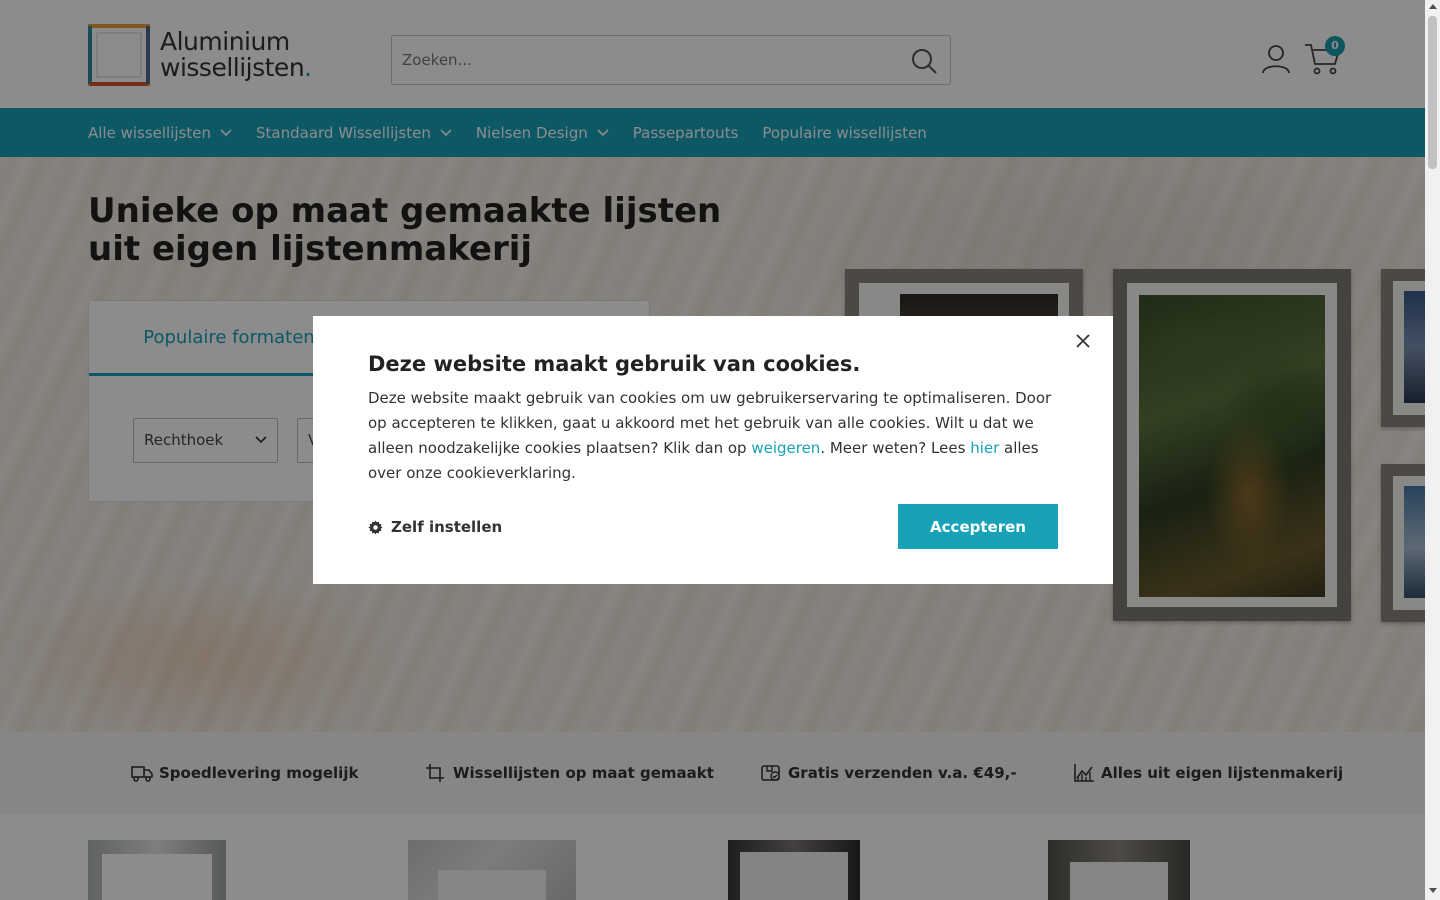  Describe the element at coordinates (375, 527) in the screenshot. I see `gear-icon` at that location.